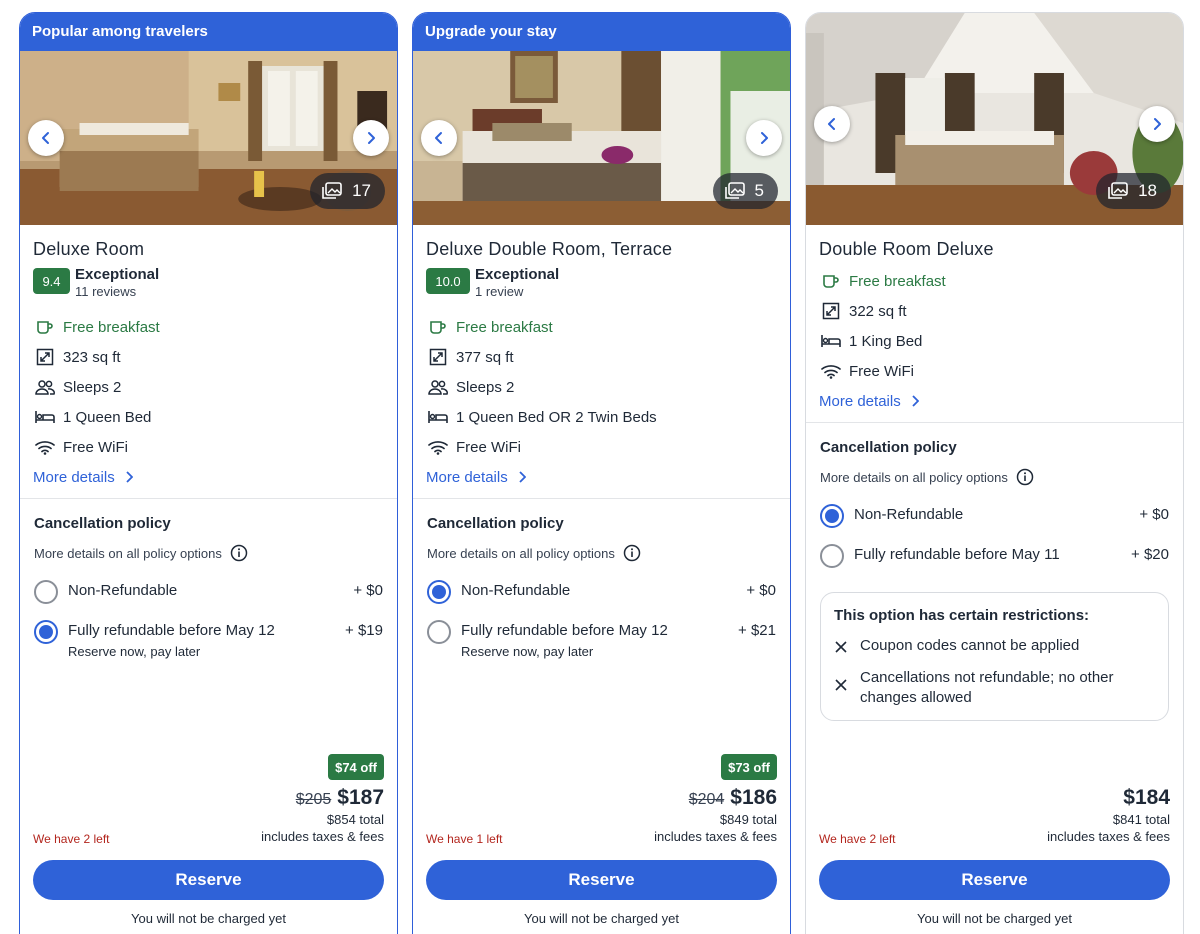  I want to click on amenity-item: 322 sq ft, so click(994, 311).